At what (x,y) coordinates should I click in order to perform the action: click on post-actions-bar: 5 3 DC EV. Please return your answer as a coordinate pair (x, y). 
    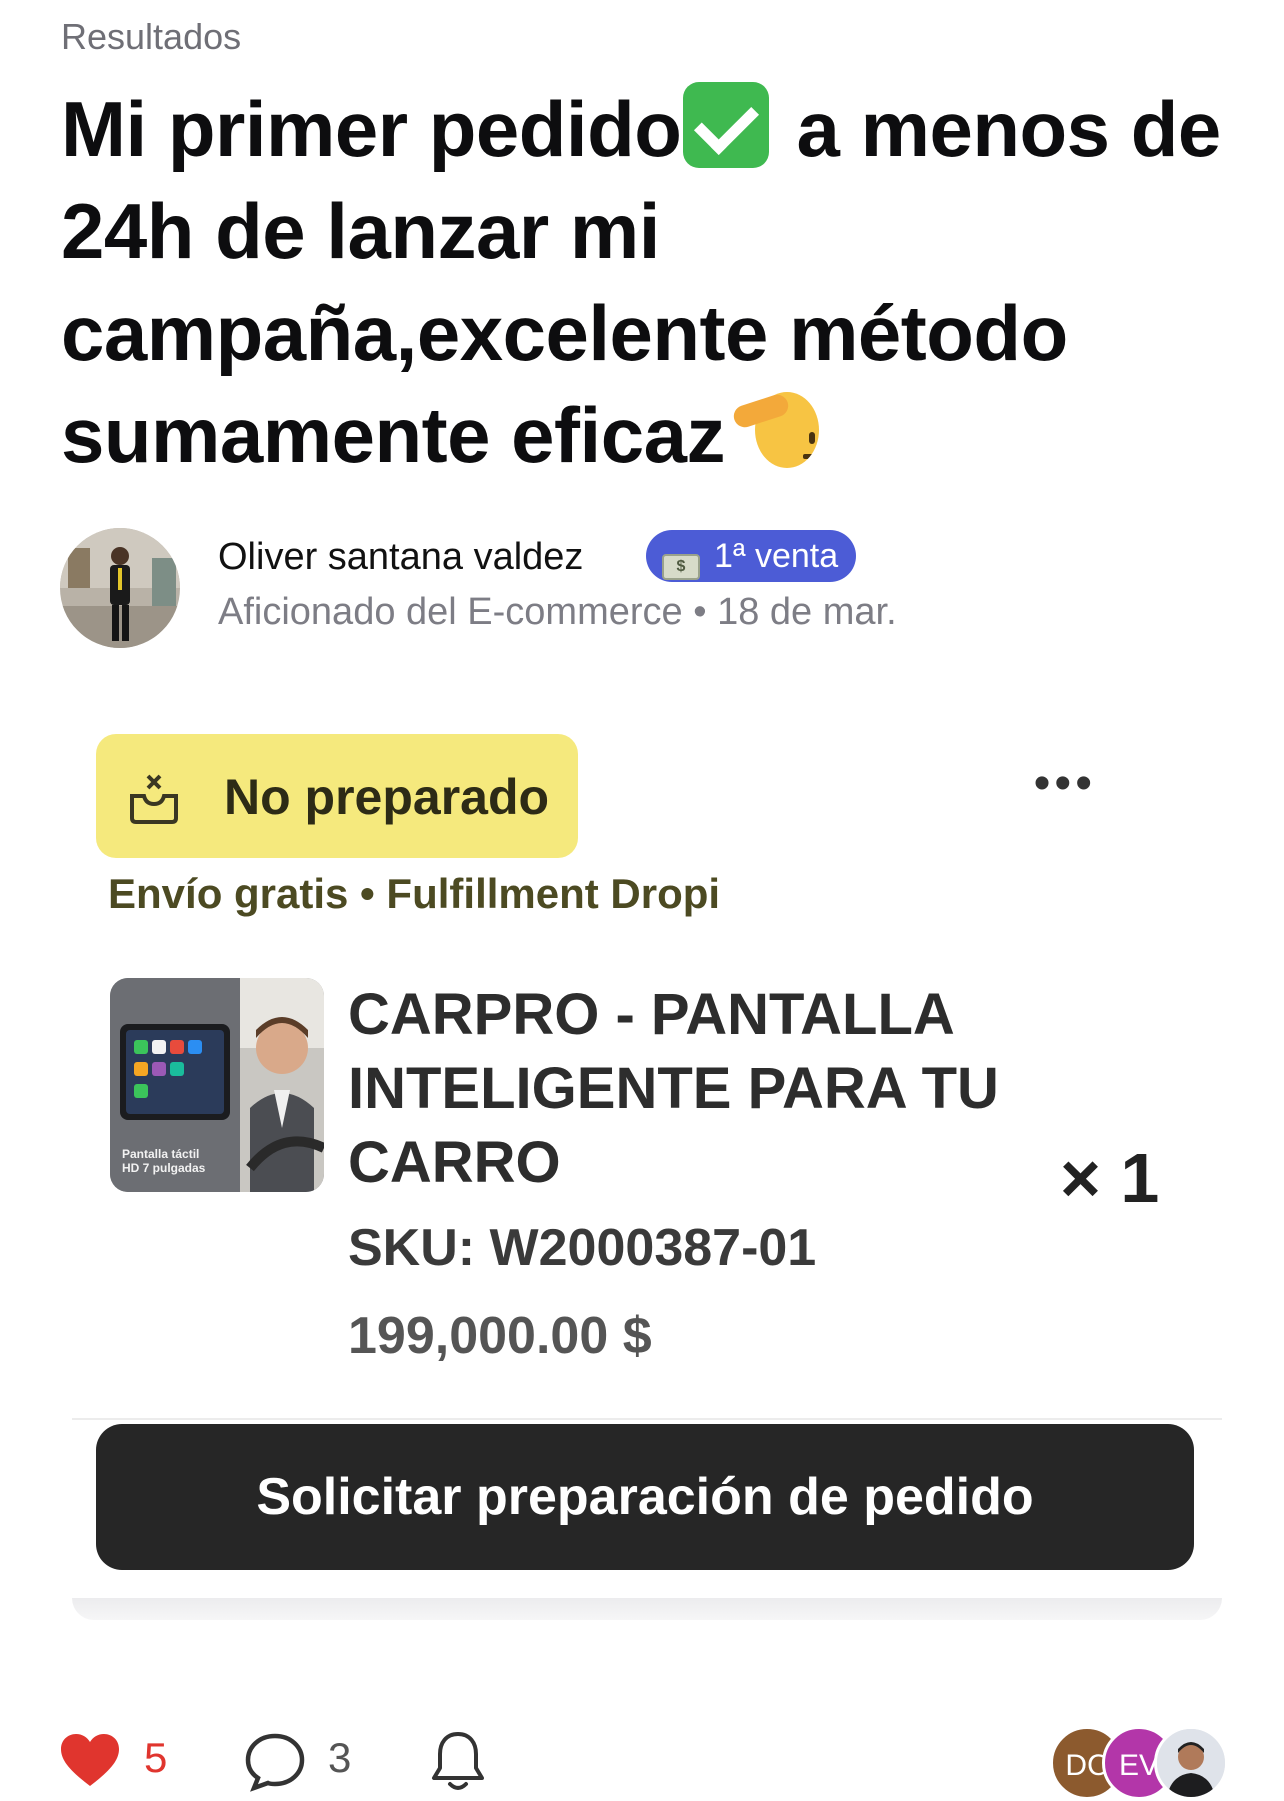
    Looking at the image, I should click on (642, 1760).